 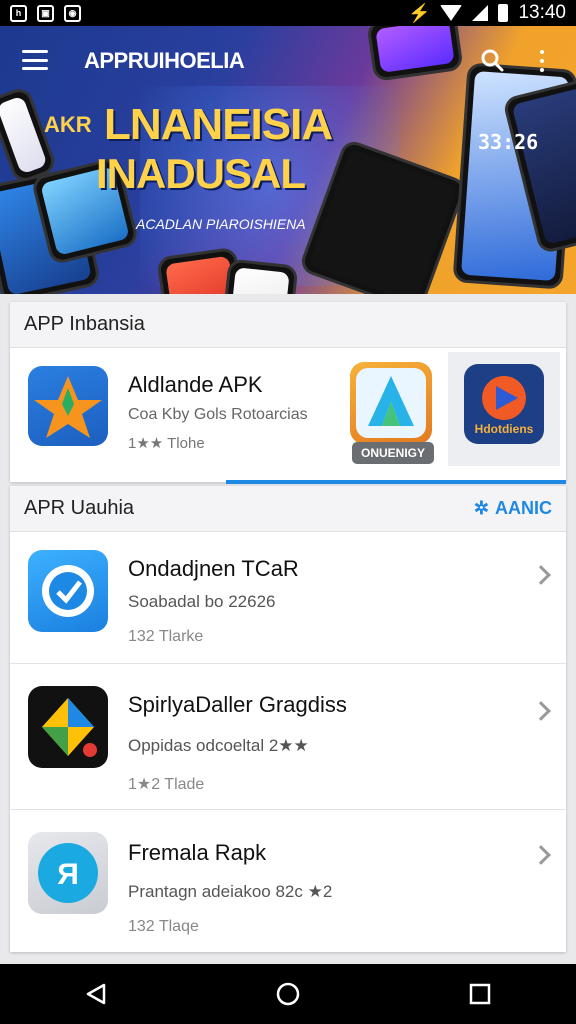 What do you see at coordinates (218, 124) in the screenshot?
I see `hero-headline-1: LNANEISIA` at bounding box center [218, 124].